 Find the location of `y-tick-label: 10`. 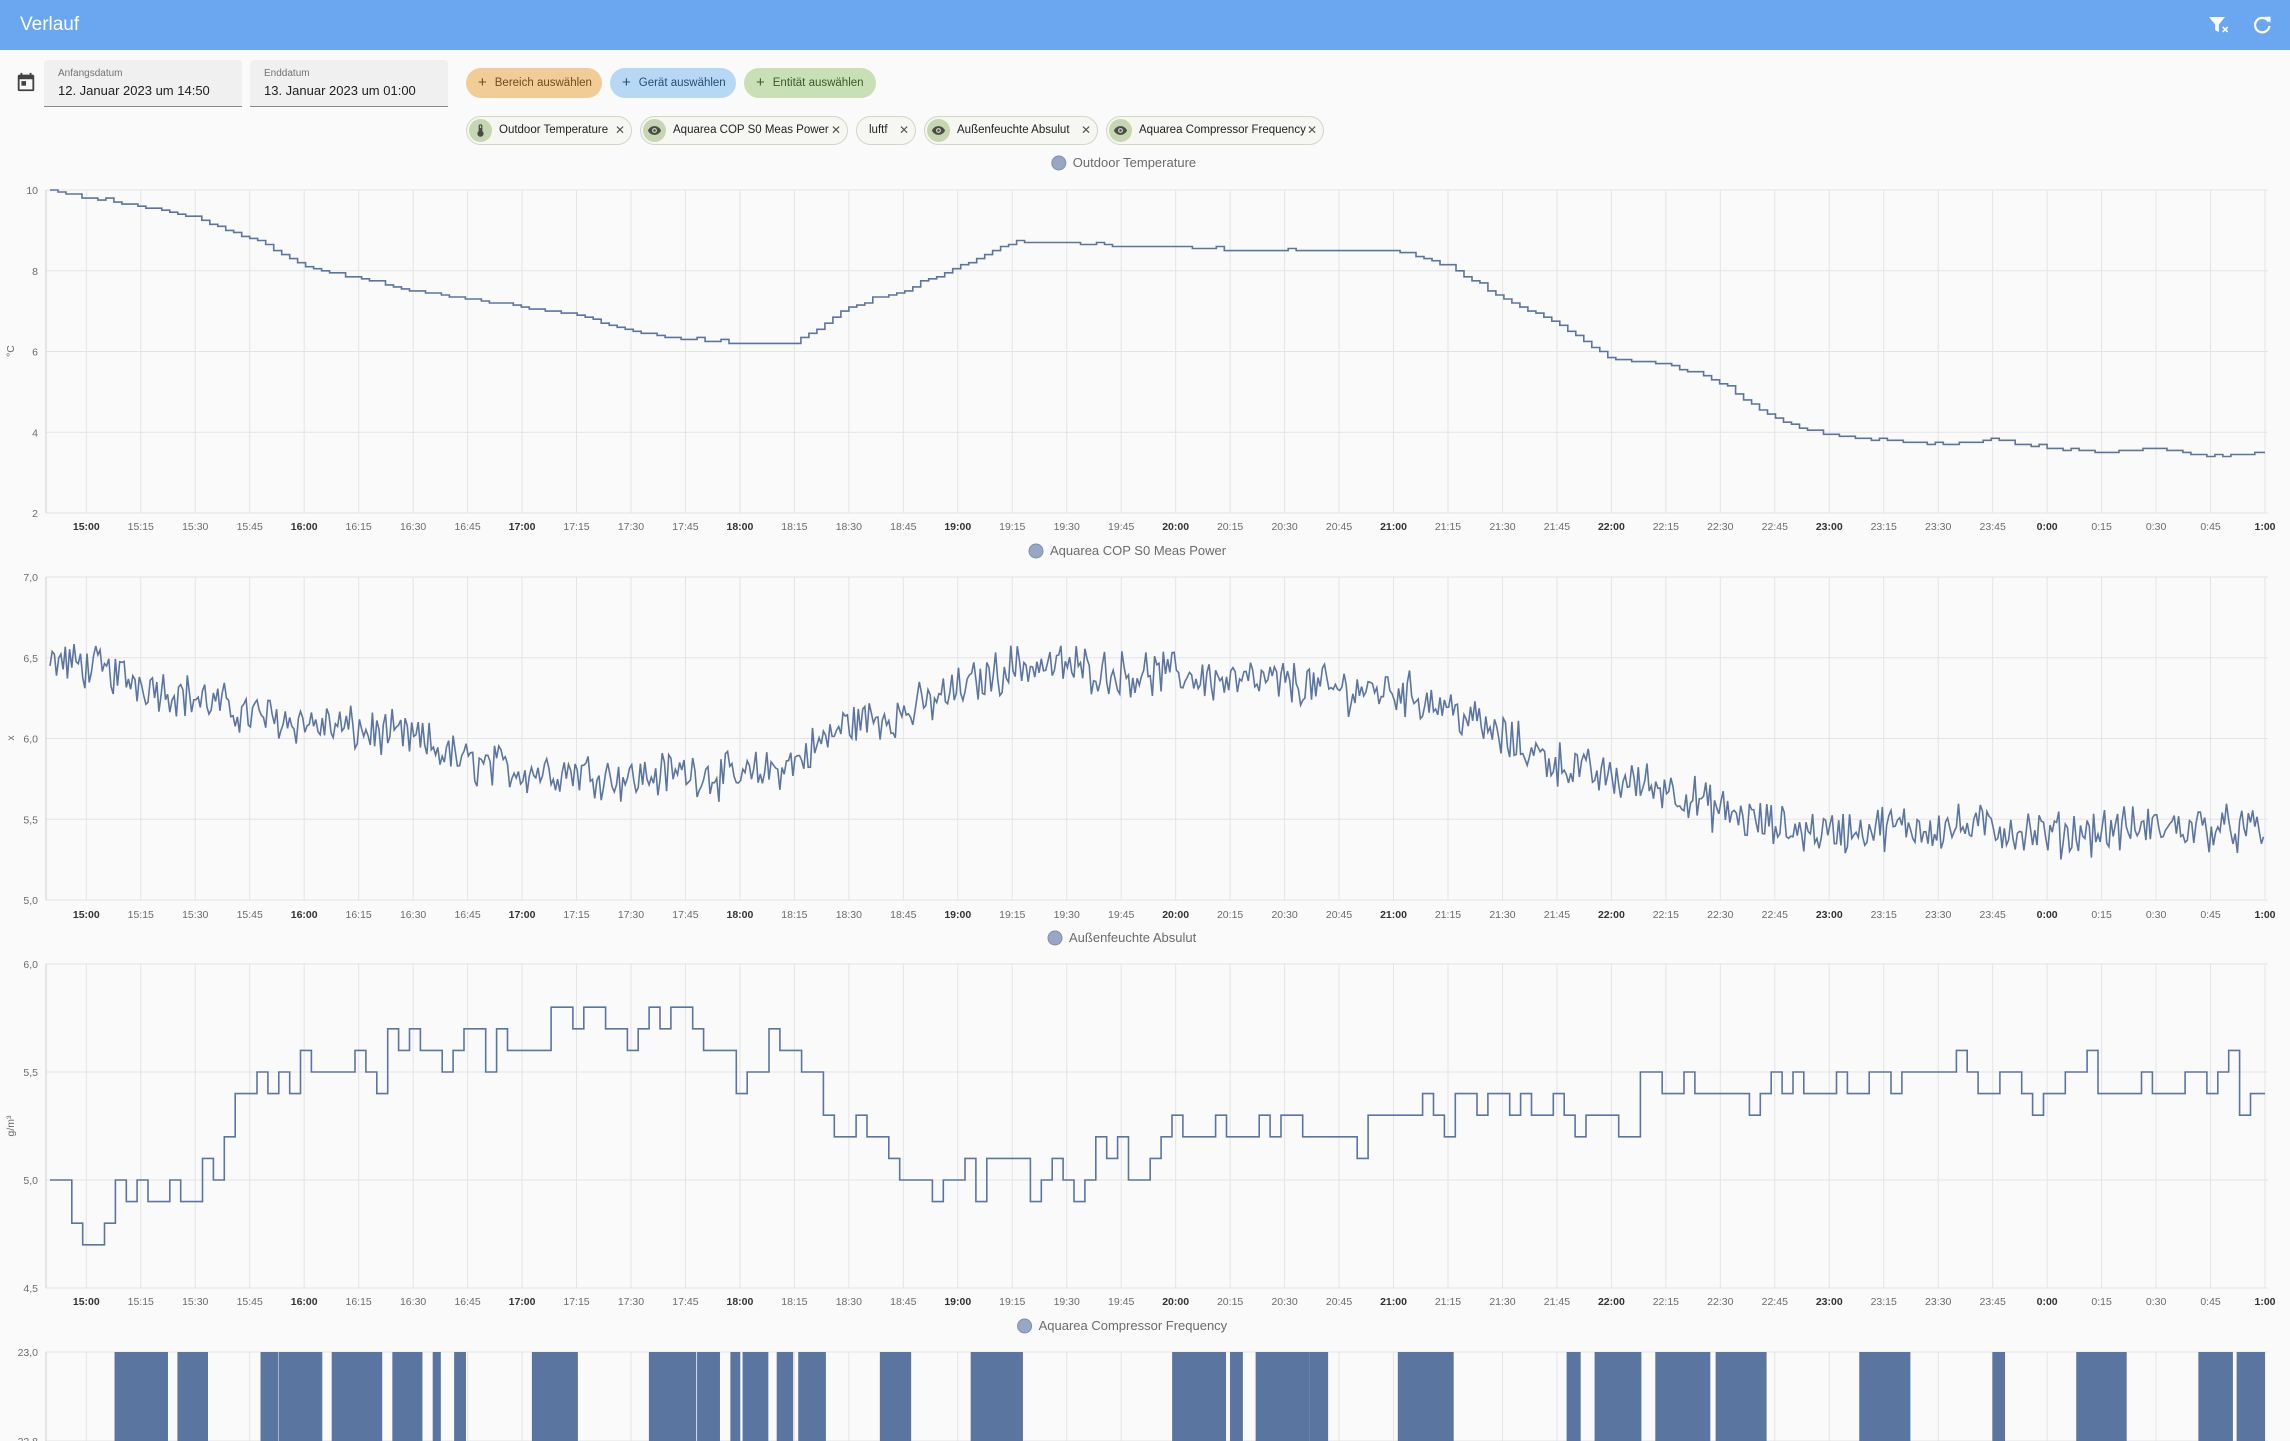

y-tick-label: 10 is located at coordinates (32, 191).